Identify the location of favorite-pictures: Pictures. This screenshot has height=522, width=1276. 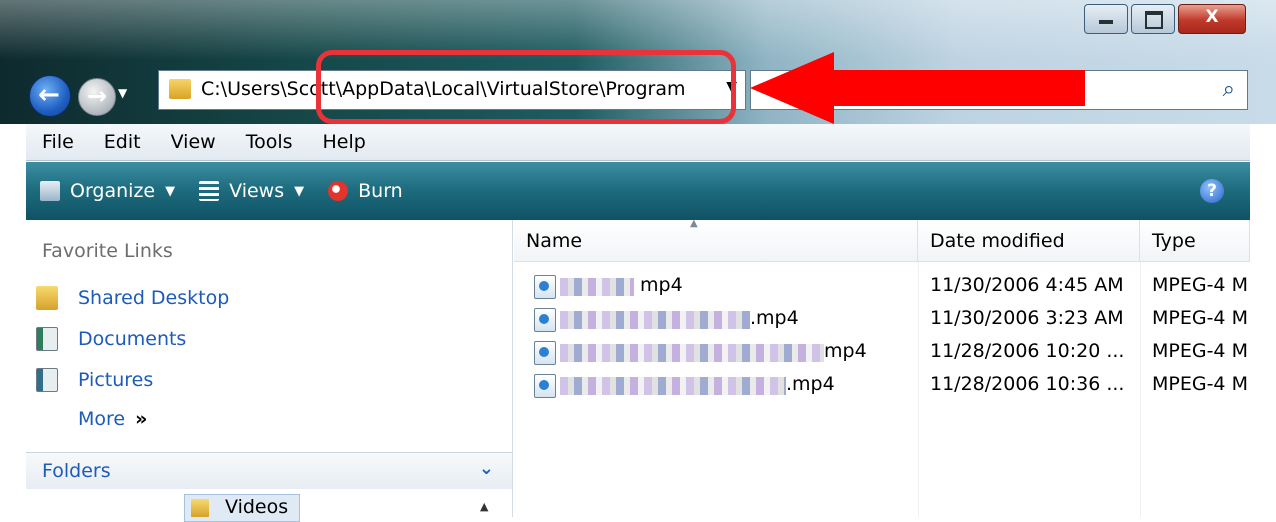
(94, 380).